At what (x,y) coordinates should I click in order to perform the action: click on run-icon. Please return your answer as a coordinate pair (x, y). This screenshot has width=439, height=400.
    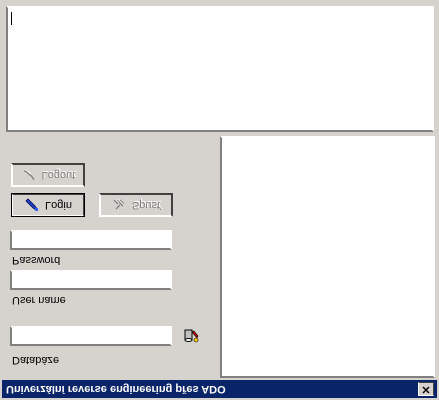
    Looking at the image, I should click on (119, 204).